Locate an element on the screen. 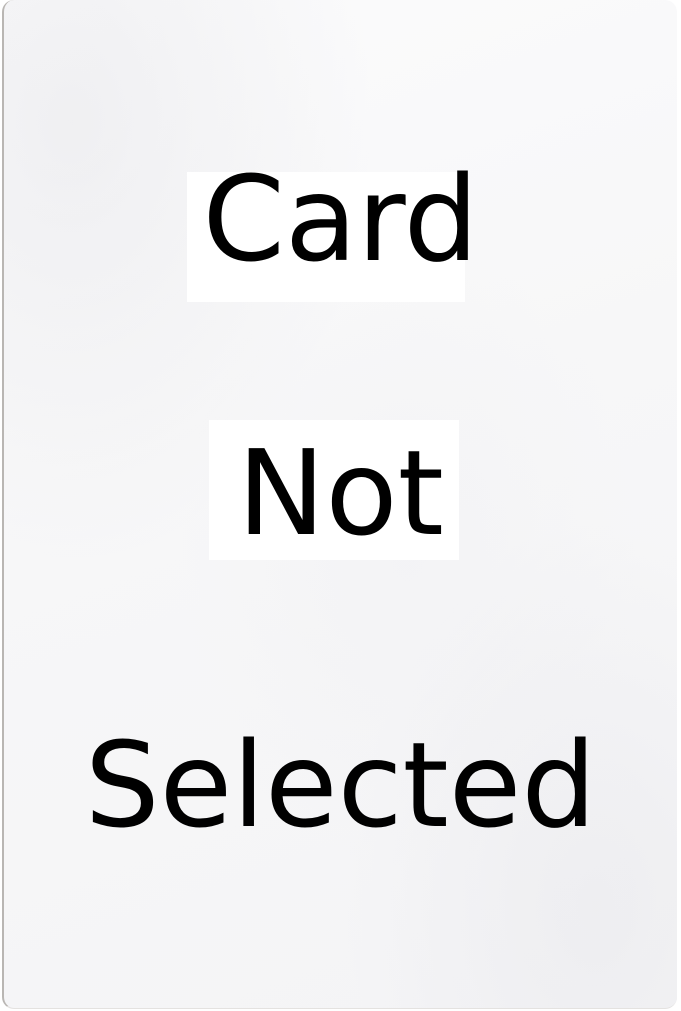  card-label-line-1: Card is located at coordinates (340, 219).